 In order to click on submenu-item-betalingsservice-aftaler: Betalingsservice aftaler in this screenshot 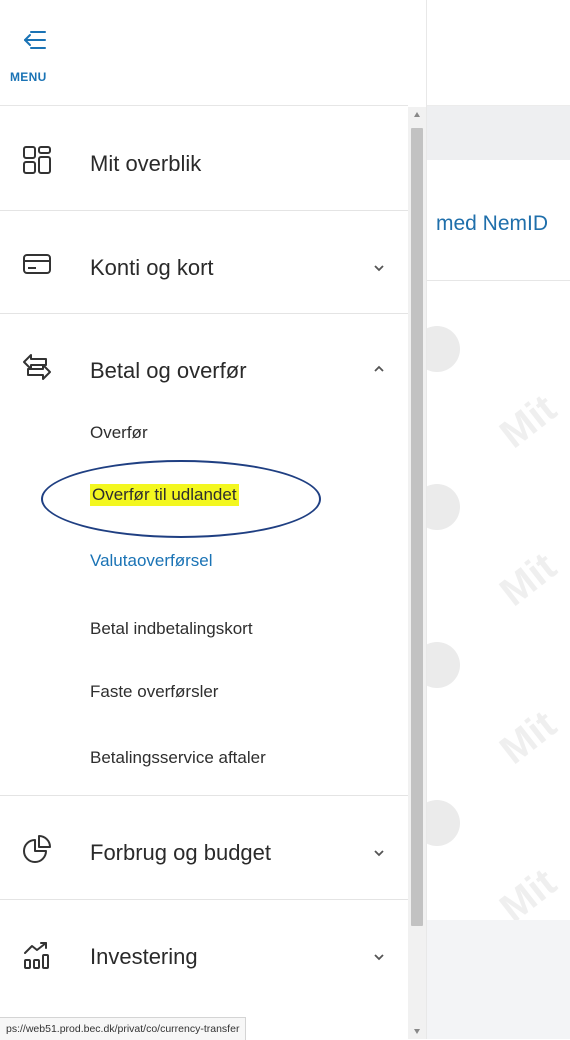, I will do `click(178, 758)`.